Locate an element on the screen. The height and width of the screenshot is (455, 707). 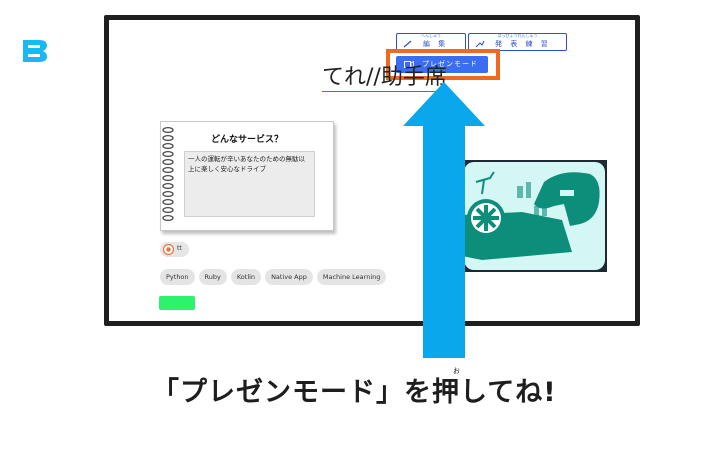
up-arrow-icon is located at coordinates (444, 220).